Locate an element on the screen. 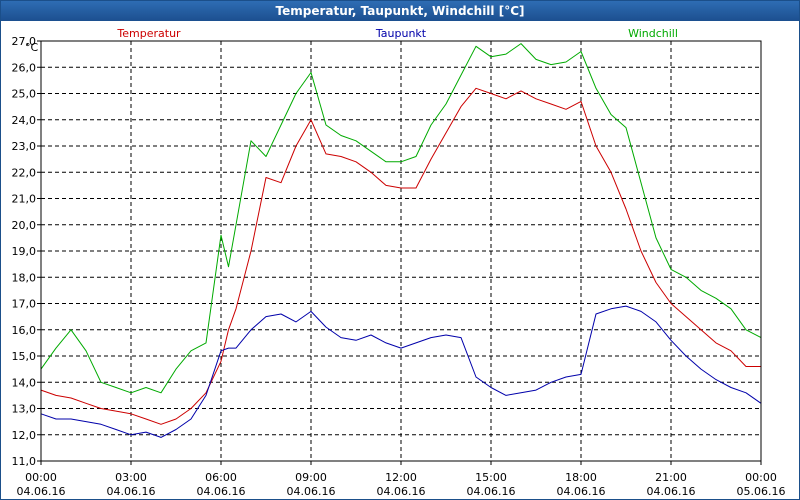 Image resolution: width=800 pixels, height=500 pixels. y-tick-label: 24,0 is located at coordinates (24, 120).